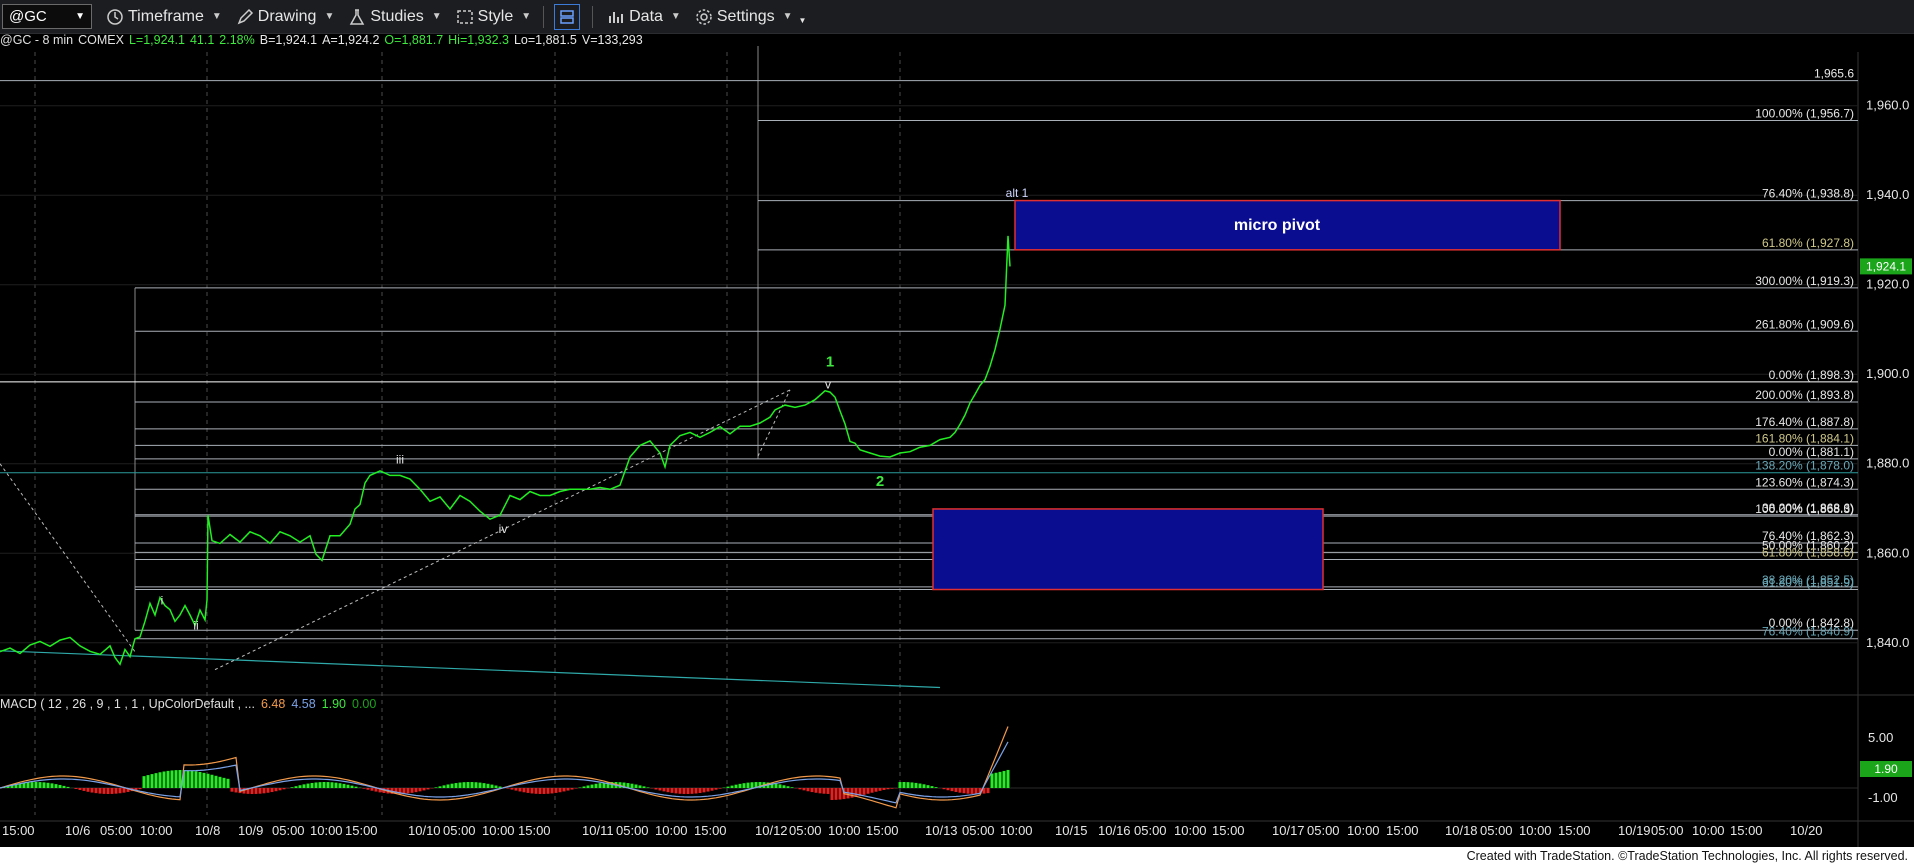 Image resolution: width=1914 pixels, height=865 pixels. Describe the element at coordinates (1804, 324) in the screenshot. I see `retracement-label: 261.80% (1,909.6)` at that location.